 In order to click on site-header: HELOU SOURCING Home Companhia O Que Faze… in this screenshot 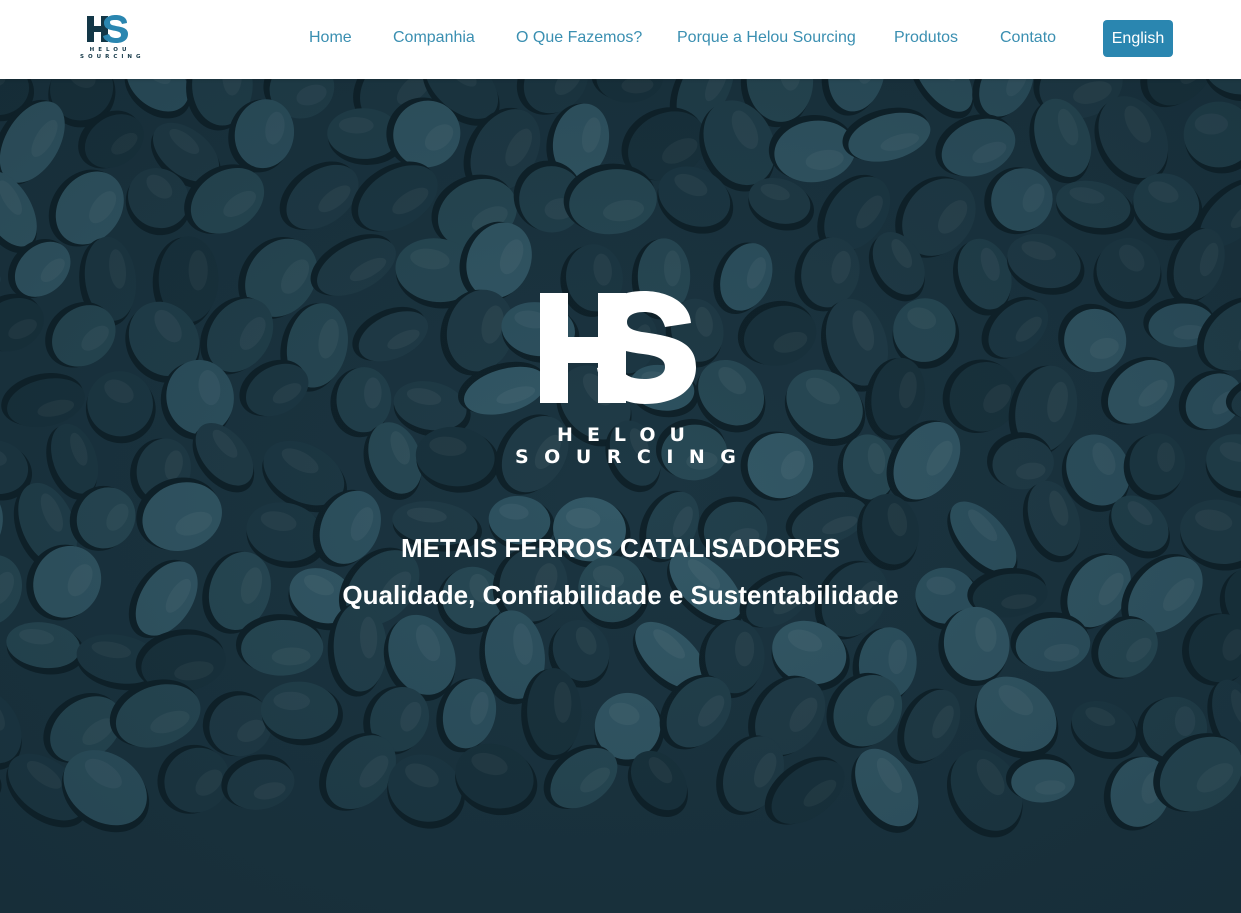, I will do `click(620, 39)`.